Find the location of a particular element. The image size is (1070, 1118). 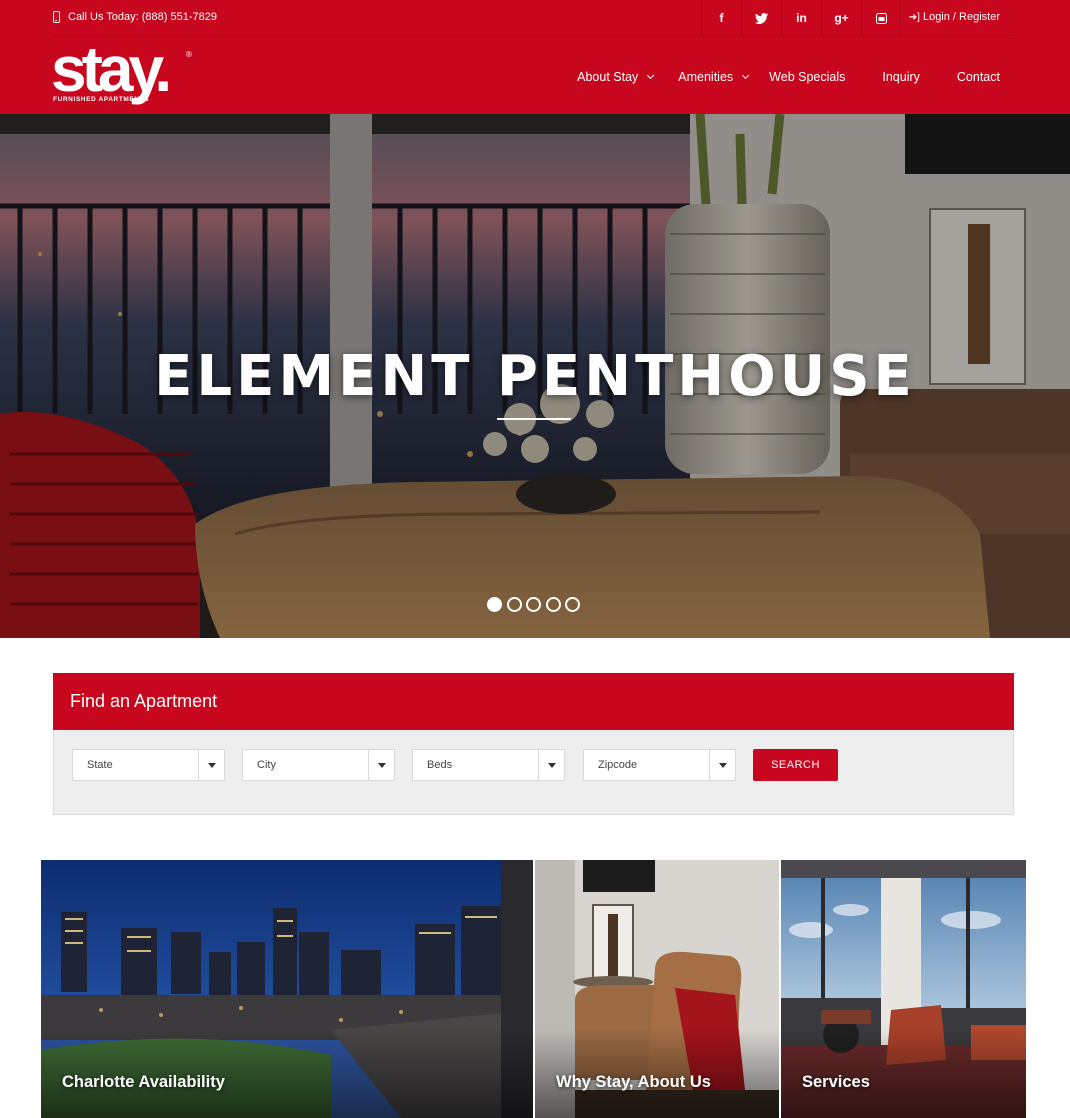

google-plus-icon: g+ is located at coordinates (841, 18).